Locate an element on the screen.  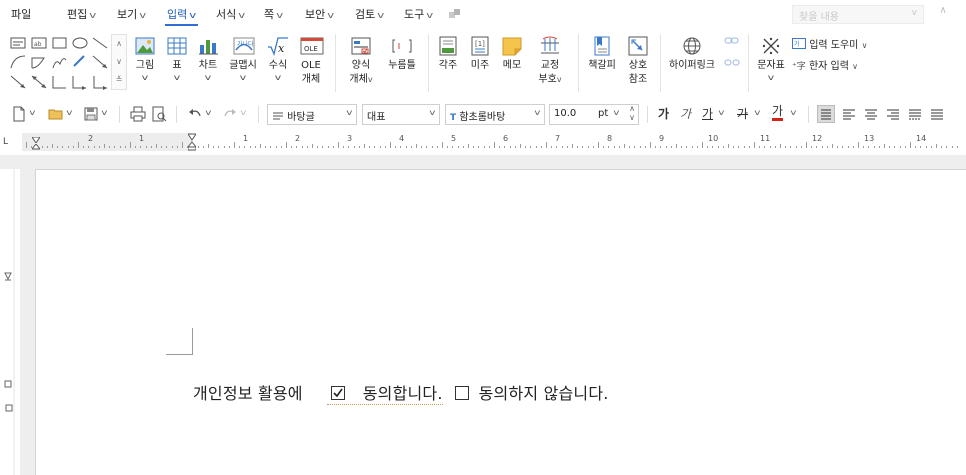
shapes-scroll: ∧ ∨ ≚ is located at coordinates (119, 62).